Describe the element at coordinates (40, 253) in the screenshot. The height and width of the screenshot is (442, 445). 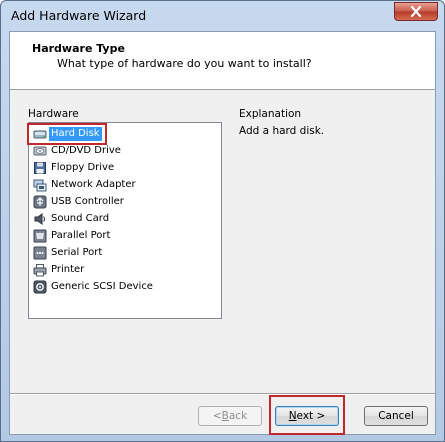
I see `serial-port-icon` at that location.